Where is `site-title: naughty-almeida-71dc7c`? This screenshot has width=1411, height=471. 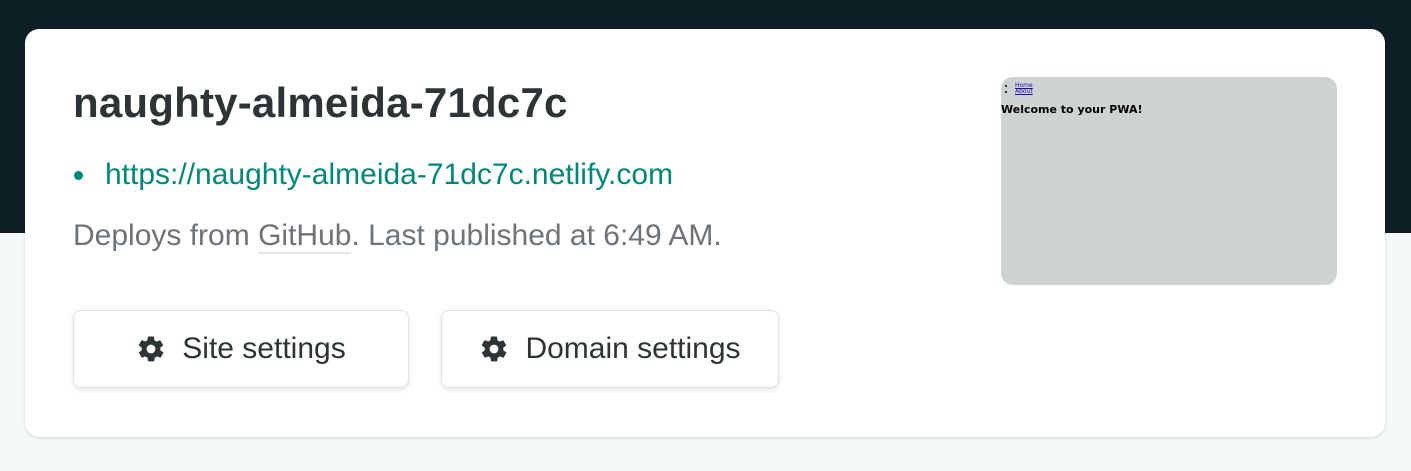
site-title: naughty-almeida-71dc7c is located at coordinates (320, 102).